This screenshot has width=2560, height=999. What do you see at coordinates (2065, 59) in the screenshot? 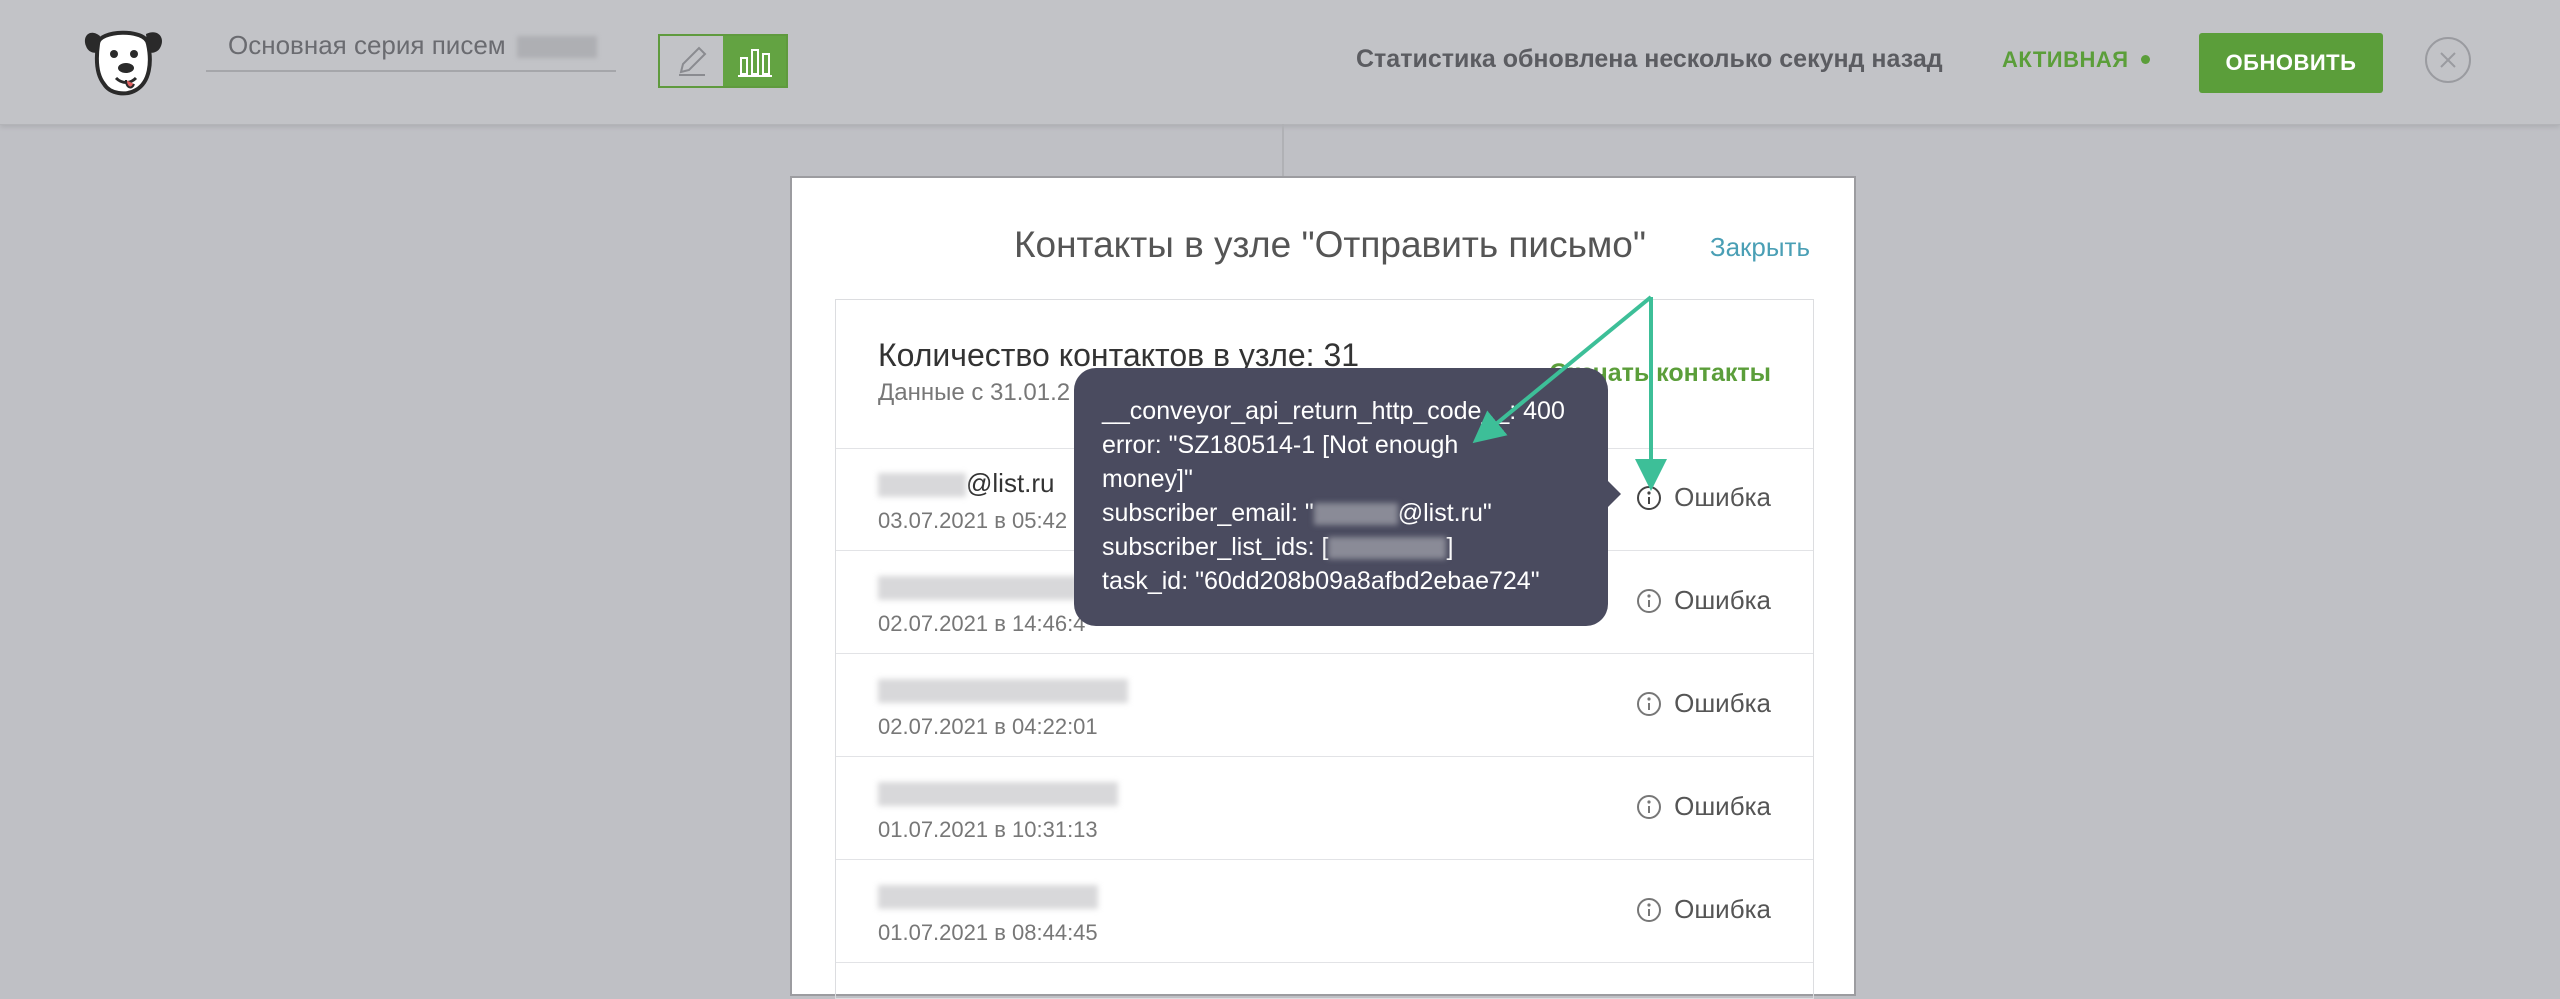
I see `status-label: АКТИВНАЯ` at bounding box center [2065, 59].